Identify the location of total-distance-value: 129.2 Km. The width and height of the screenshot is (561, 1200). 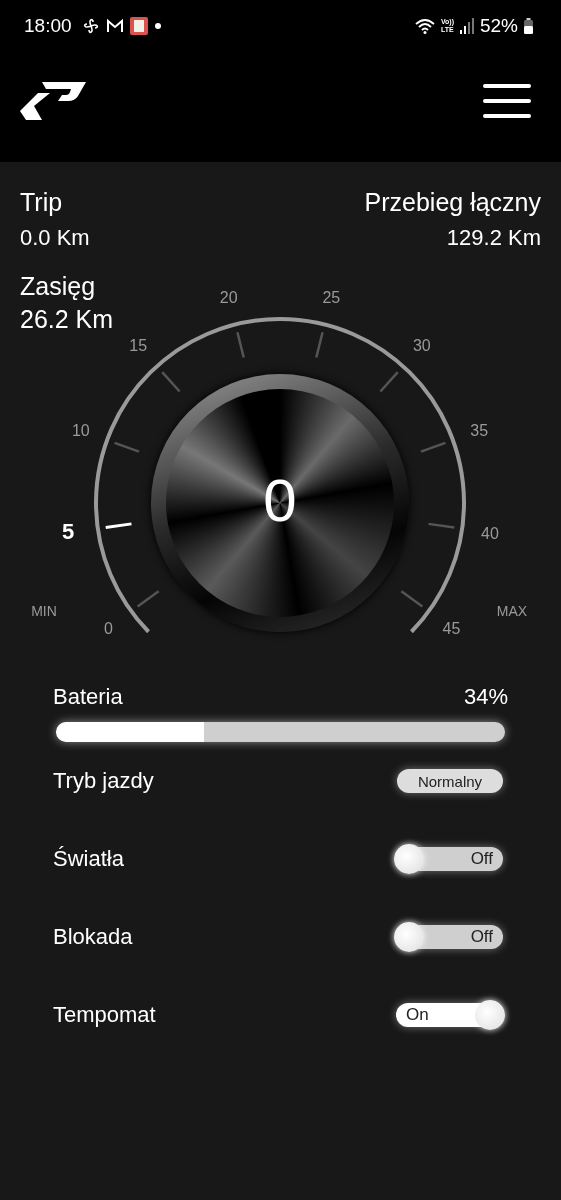
(493, 238).